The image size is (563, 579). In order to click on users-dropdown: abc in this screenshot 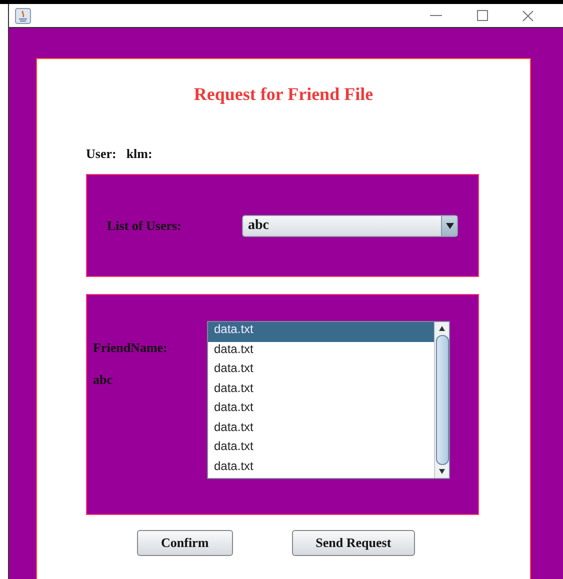, I will do `click(350, 225)`.